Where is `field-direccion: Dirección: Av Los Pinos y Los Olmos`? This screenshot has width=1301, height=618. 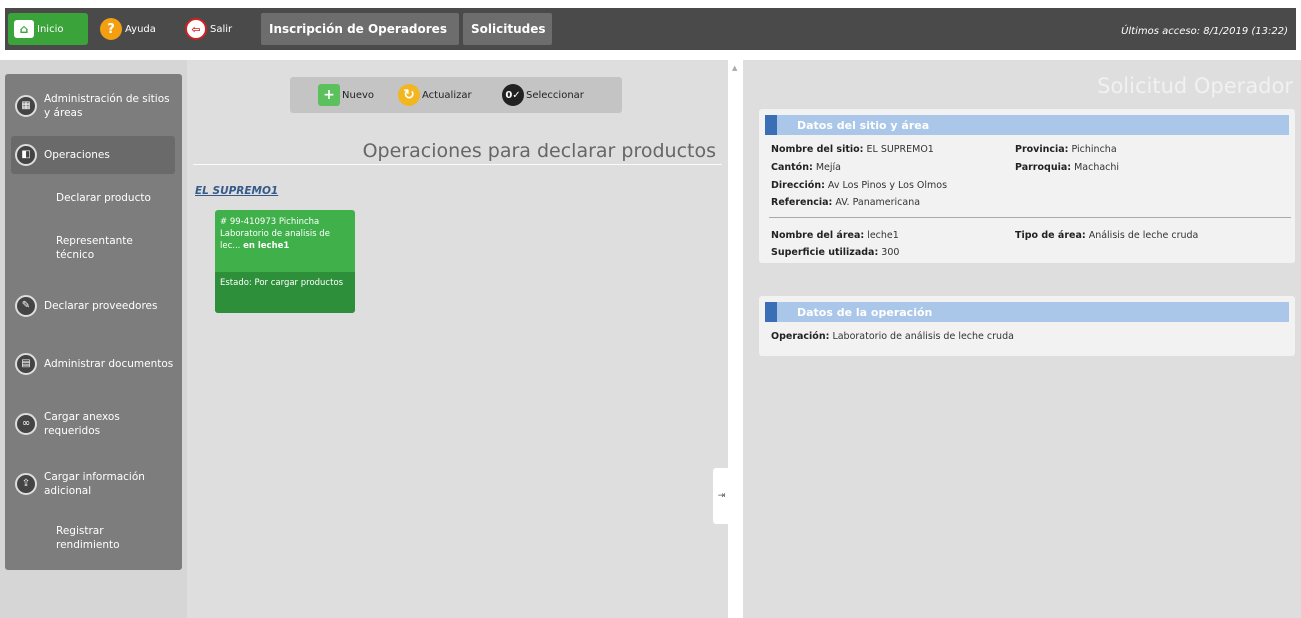
field-direccion: Dirección: Av Los Pinos y Los Olmos is located at coordinates (859, 186).